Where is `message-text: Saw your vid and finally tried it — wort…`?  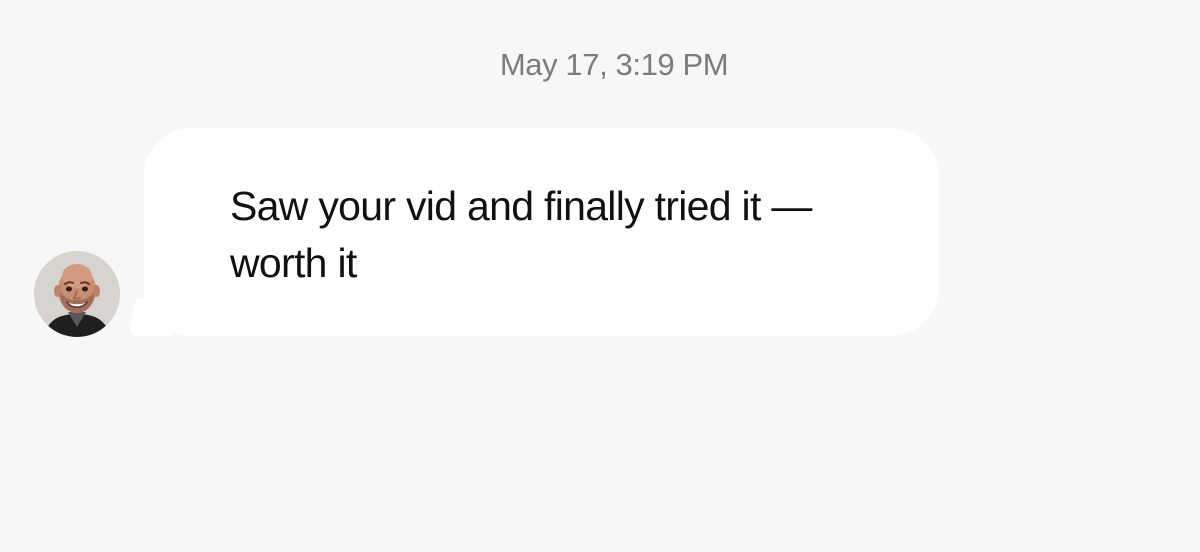
message-text: Saw your vid and finally tried it — wort… is located at coordinates (521, 234).